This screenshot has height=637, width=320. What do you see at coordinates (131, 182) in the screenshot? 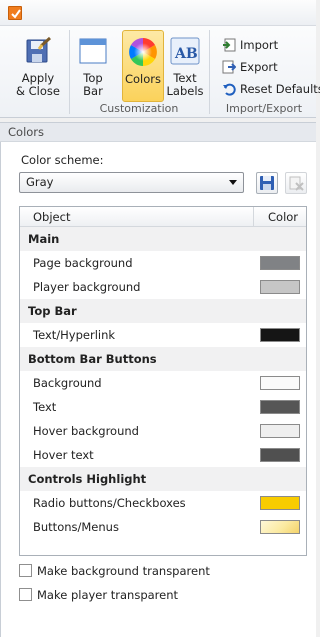
I see `color-scheme-dropdown: Gray` at bounding box center [131, 182].